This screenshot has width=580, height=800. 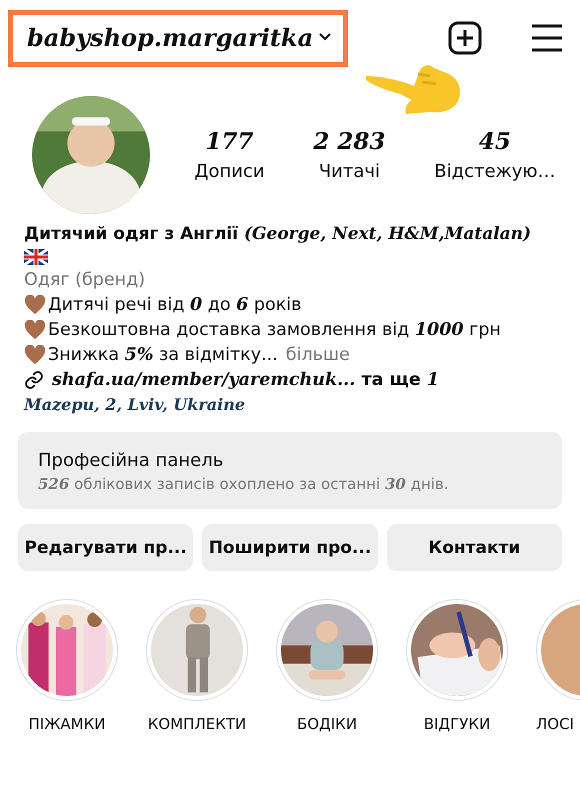 What do you see at coordinates (349, 141) in the screenshot?
I see `stat-value: 2 283` at bounding box center [349, 141].